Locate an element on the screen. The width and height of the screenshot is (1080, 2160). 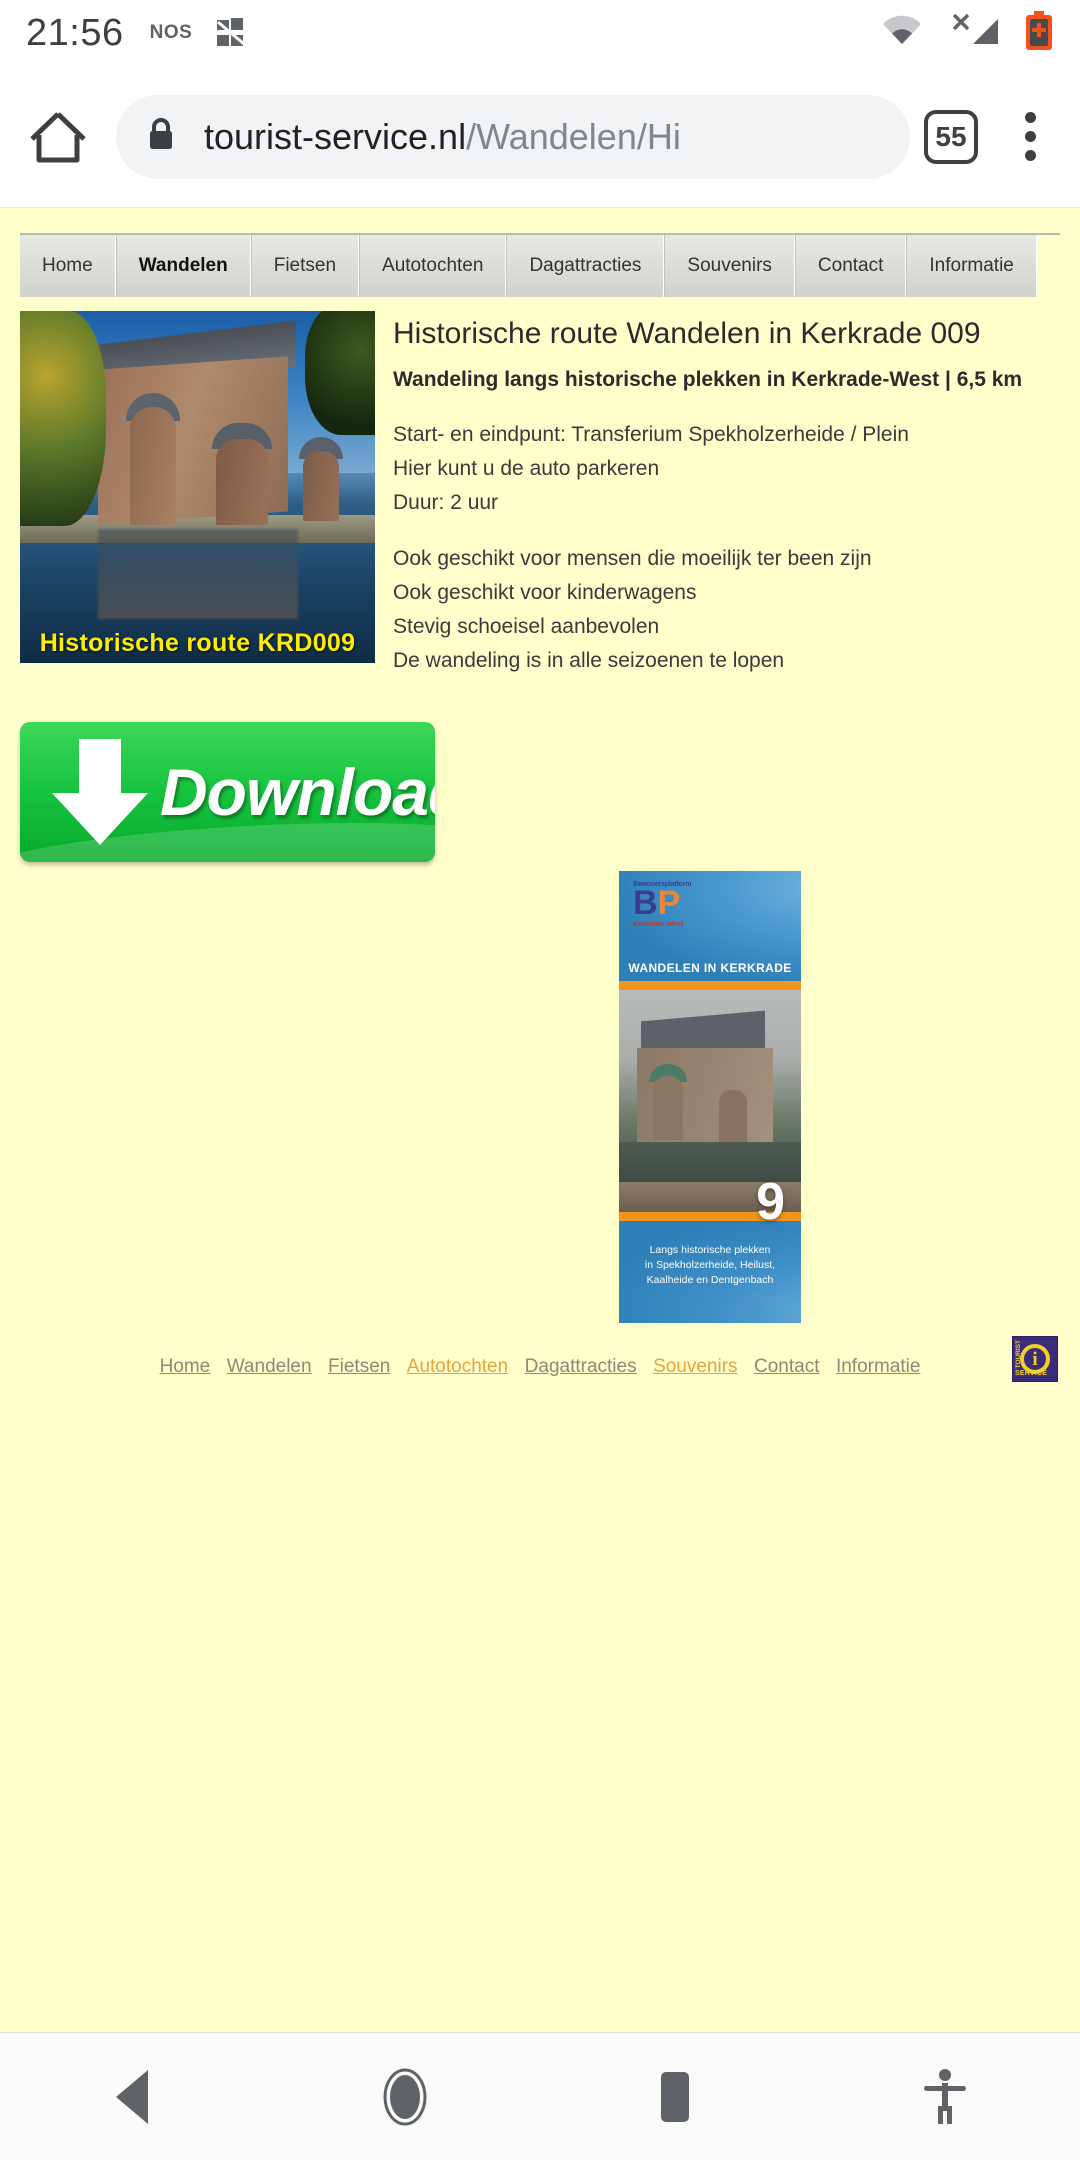
tab-switcher-button: 55 is located at coordinates (951, 136).